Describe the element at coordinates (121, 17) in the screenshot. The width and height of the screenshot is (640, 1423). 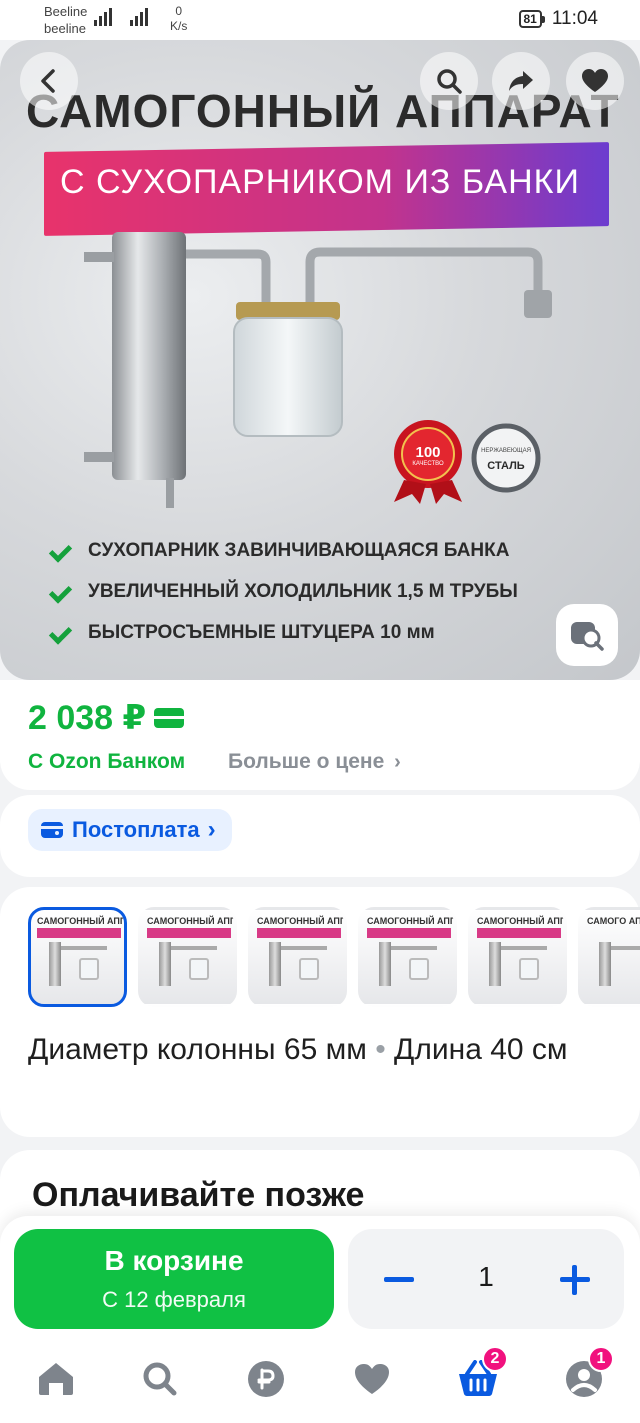
I see `signal-icons` at that location.